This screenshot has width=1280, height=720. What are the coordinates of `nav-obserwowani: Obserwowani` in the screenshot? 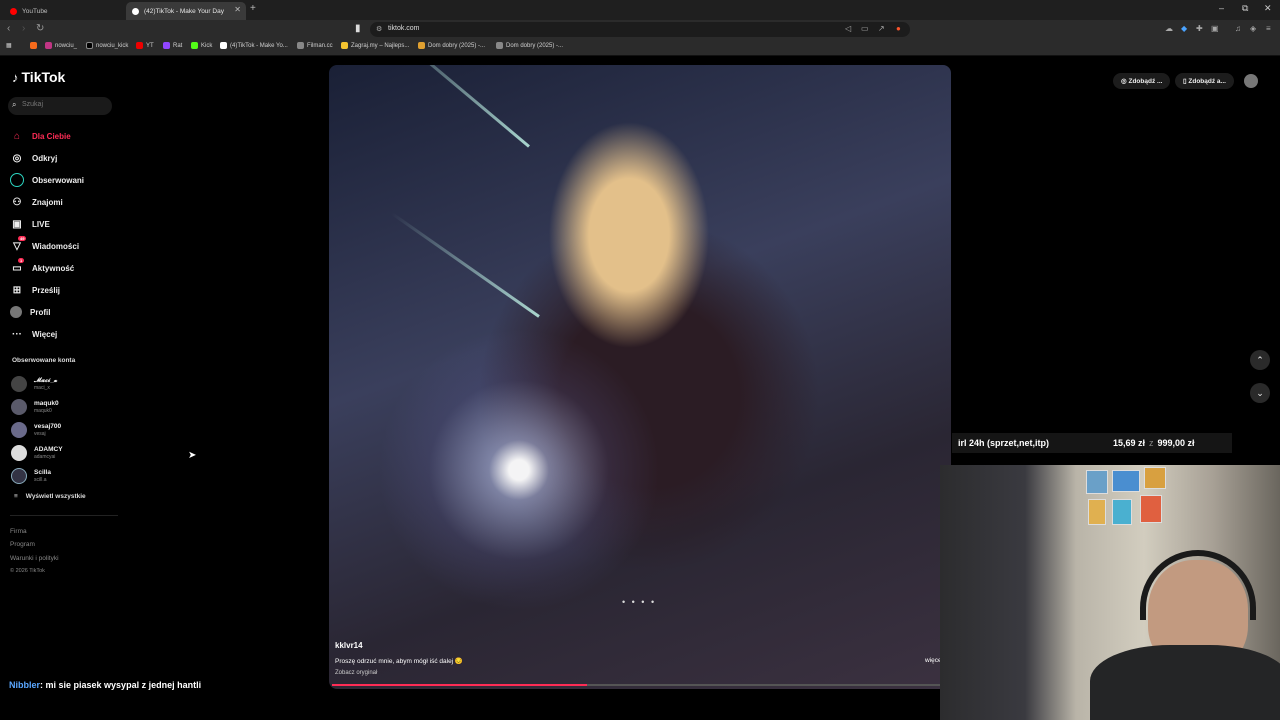 It's located at (65, 180).